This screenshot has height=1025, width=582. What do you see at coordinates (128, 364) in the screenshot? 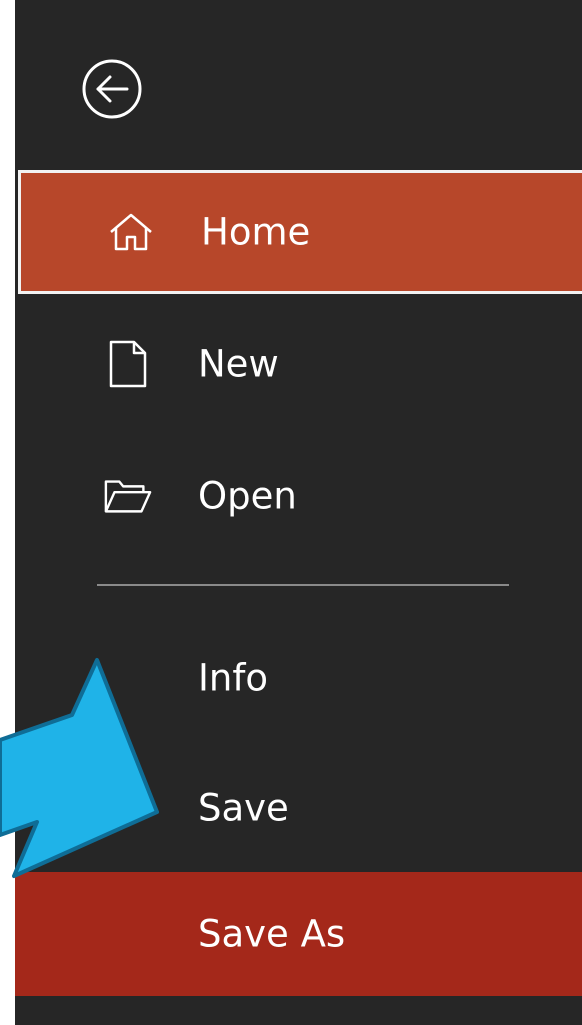
I see `new-document-icon` at bounding box center [128, 364].